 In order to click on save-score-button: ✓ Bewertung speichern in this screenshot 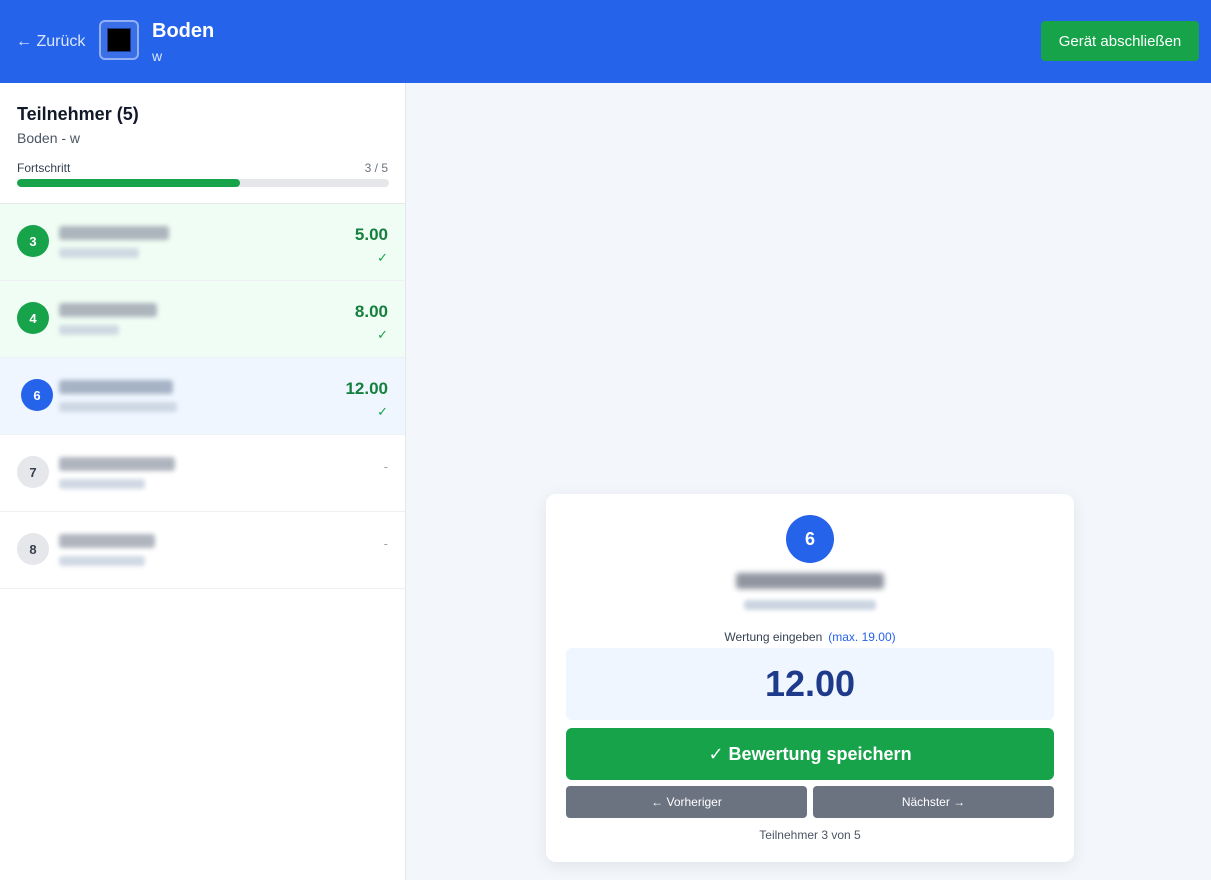, I will do `click(810, 754)`.